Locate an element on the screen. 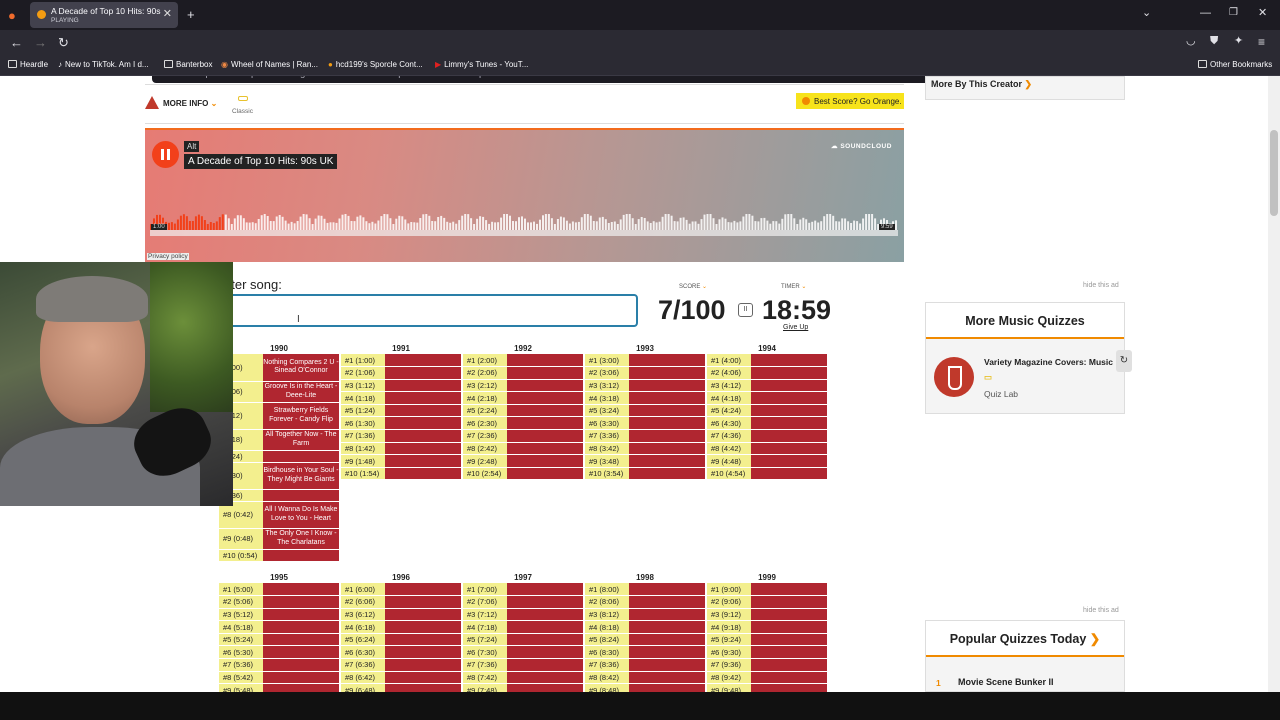 The width and height of the screenshot is (1280, 720). pause-timer-button: II is located at coordinates (745, 310).